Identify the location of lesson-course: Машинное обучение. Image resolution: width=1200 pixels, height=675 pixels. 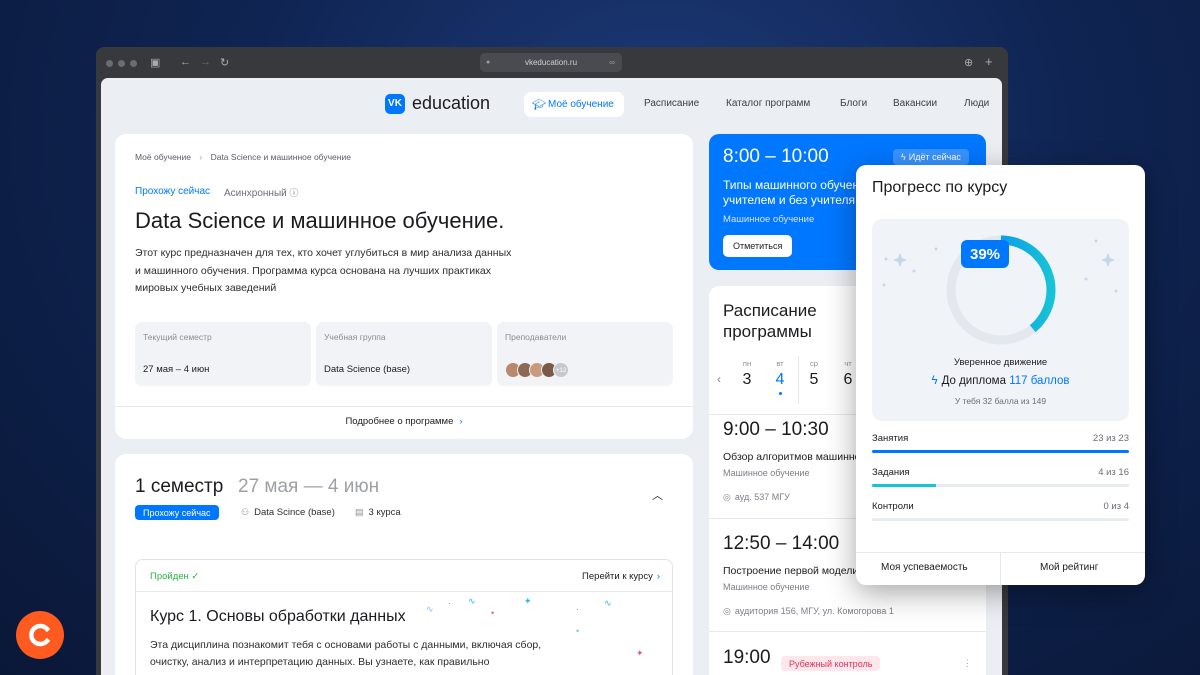
(769, 219).